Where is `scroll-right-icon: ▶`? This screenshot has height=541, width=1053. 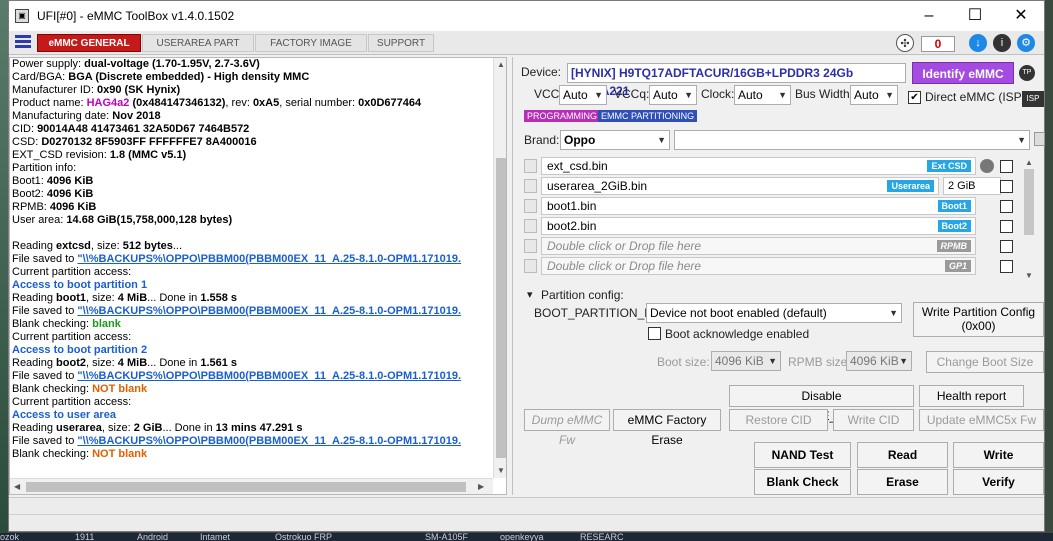 scroll-right-icon: ▶ is located at coordinates (481, 486).